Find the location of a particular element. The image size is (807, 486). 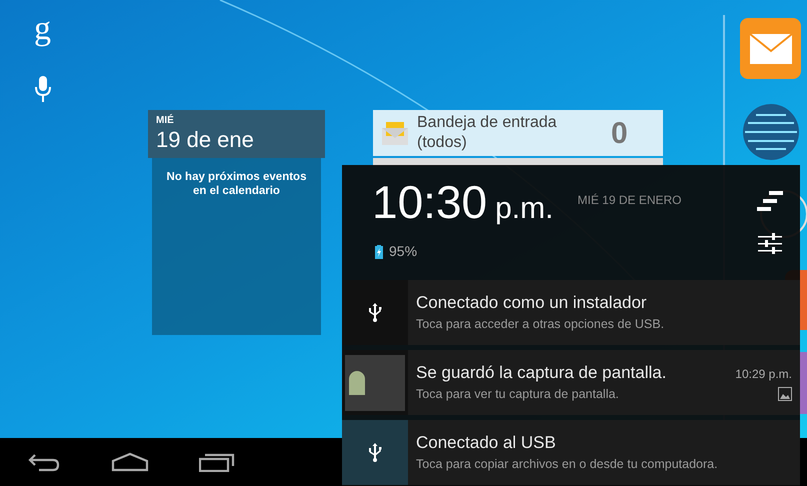

notification: Conectado como un instalador Toca para acceder a otras opciones de USB. is located at coordinates (571, 312).